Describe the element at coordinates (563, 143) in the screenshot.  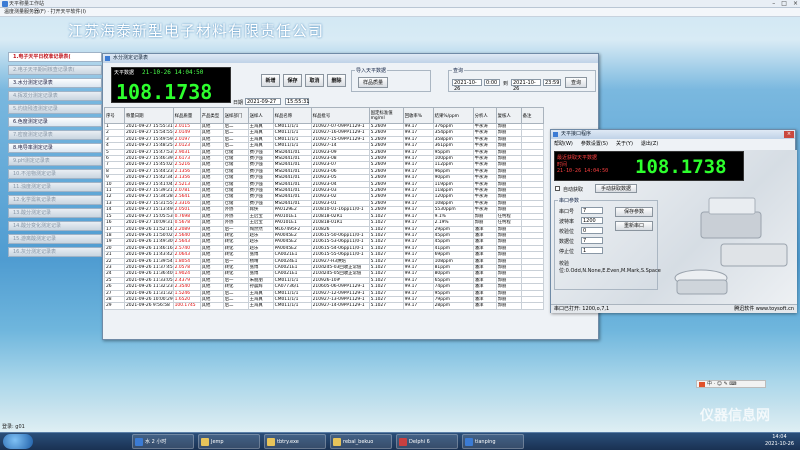
I see `port-menu-item: 帮助(W)` at that location.